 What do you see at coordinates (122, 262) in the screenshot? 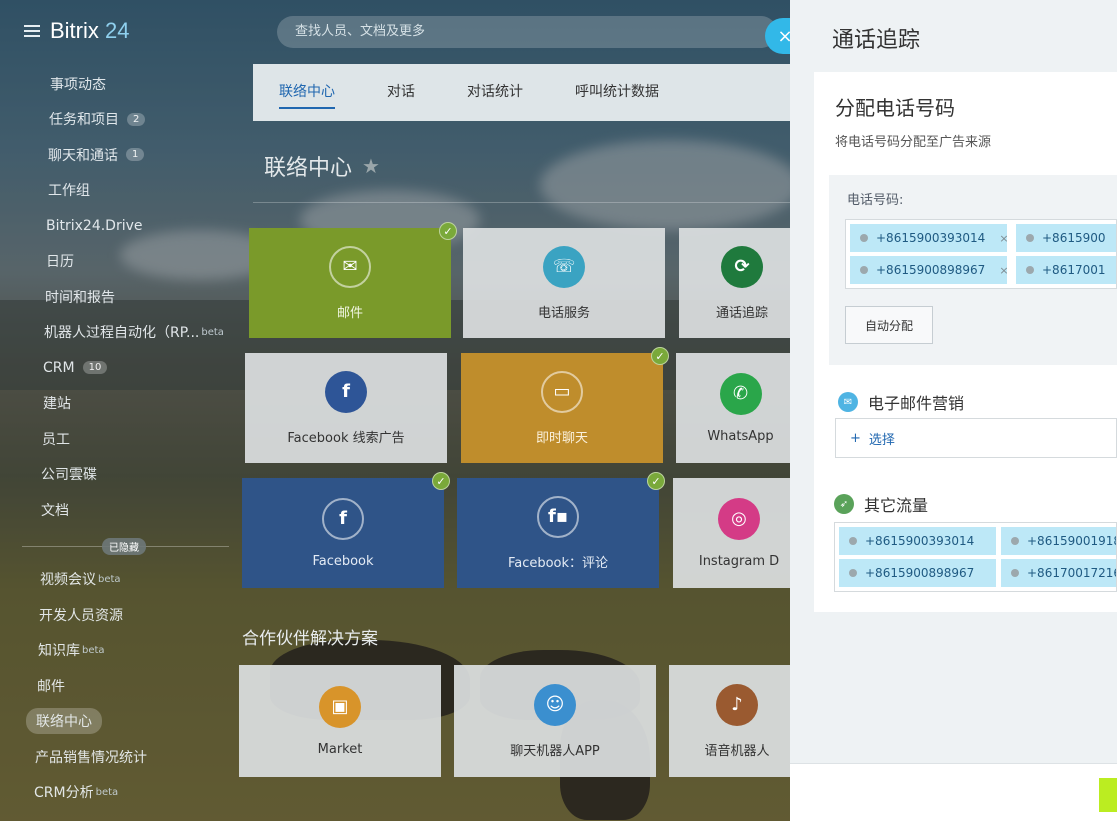
I see `sidebar-item: 日历` at bounding box center [122, 262].